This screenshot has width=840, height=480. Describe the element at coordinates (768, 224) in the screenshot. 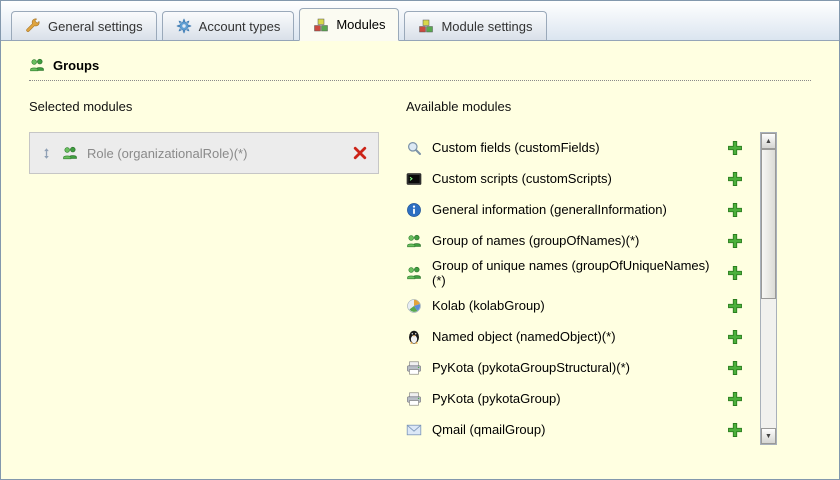

I see `scrollbar-thumb` at that location.